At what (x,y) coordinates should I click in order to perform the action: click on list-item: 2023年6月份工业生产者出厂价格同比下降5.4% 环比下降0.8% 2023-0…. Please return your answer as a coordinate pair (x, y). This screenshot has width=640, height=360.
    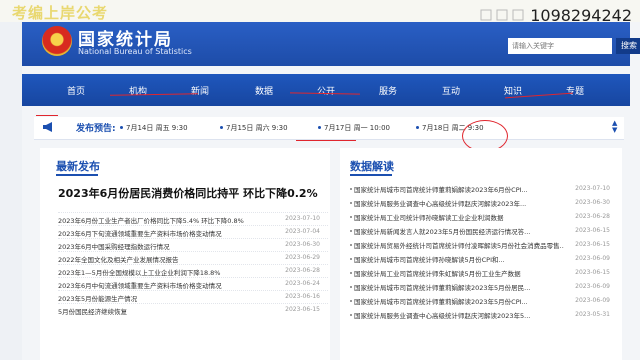
    Looking at the image, I should click on (193, 218).